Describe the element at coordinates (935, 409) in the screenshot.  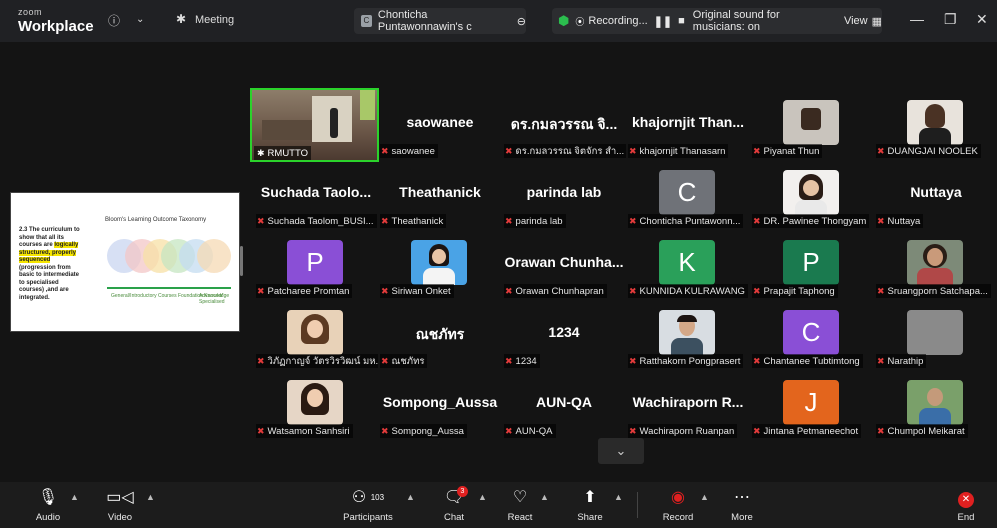
I see `participant-tile: ✖ Chumpol Meikarat` at that location.